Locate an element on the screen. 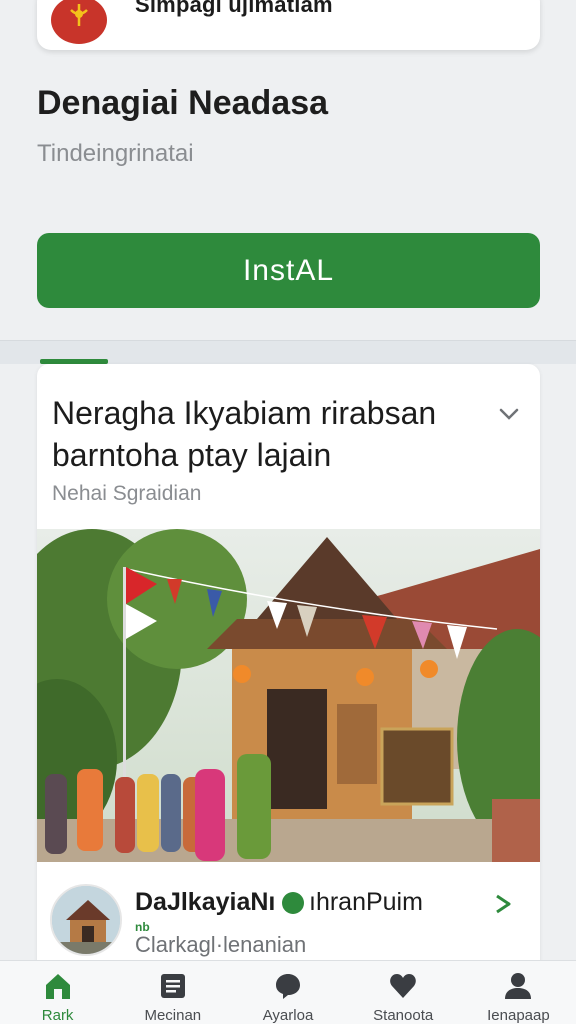 This screenshot has height=1024, width=576. install-button: InstAL is located at coordinates (288, 270).